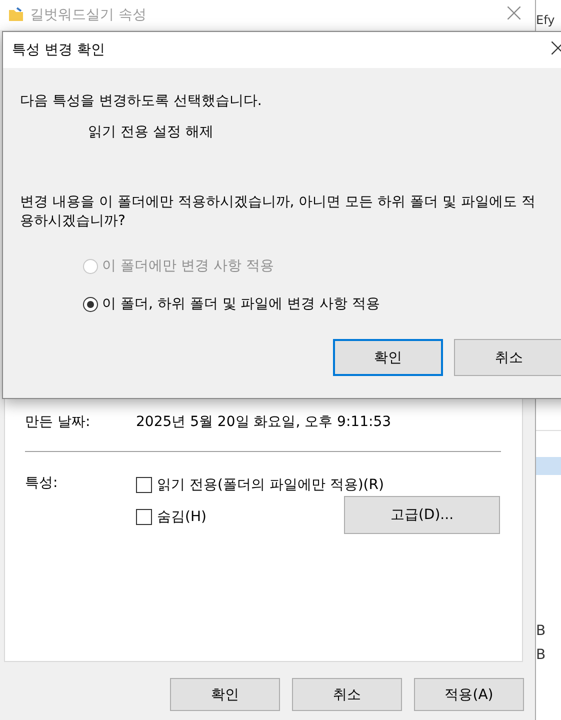 Image resolution: width=561 pixels, height=720 pixels. Describe the element at coordinates (151, 132) in the screenshot. I see `change-description: 읽기 전용 설정 해제` at that location.